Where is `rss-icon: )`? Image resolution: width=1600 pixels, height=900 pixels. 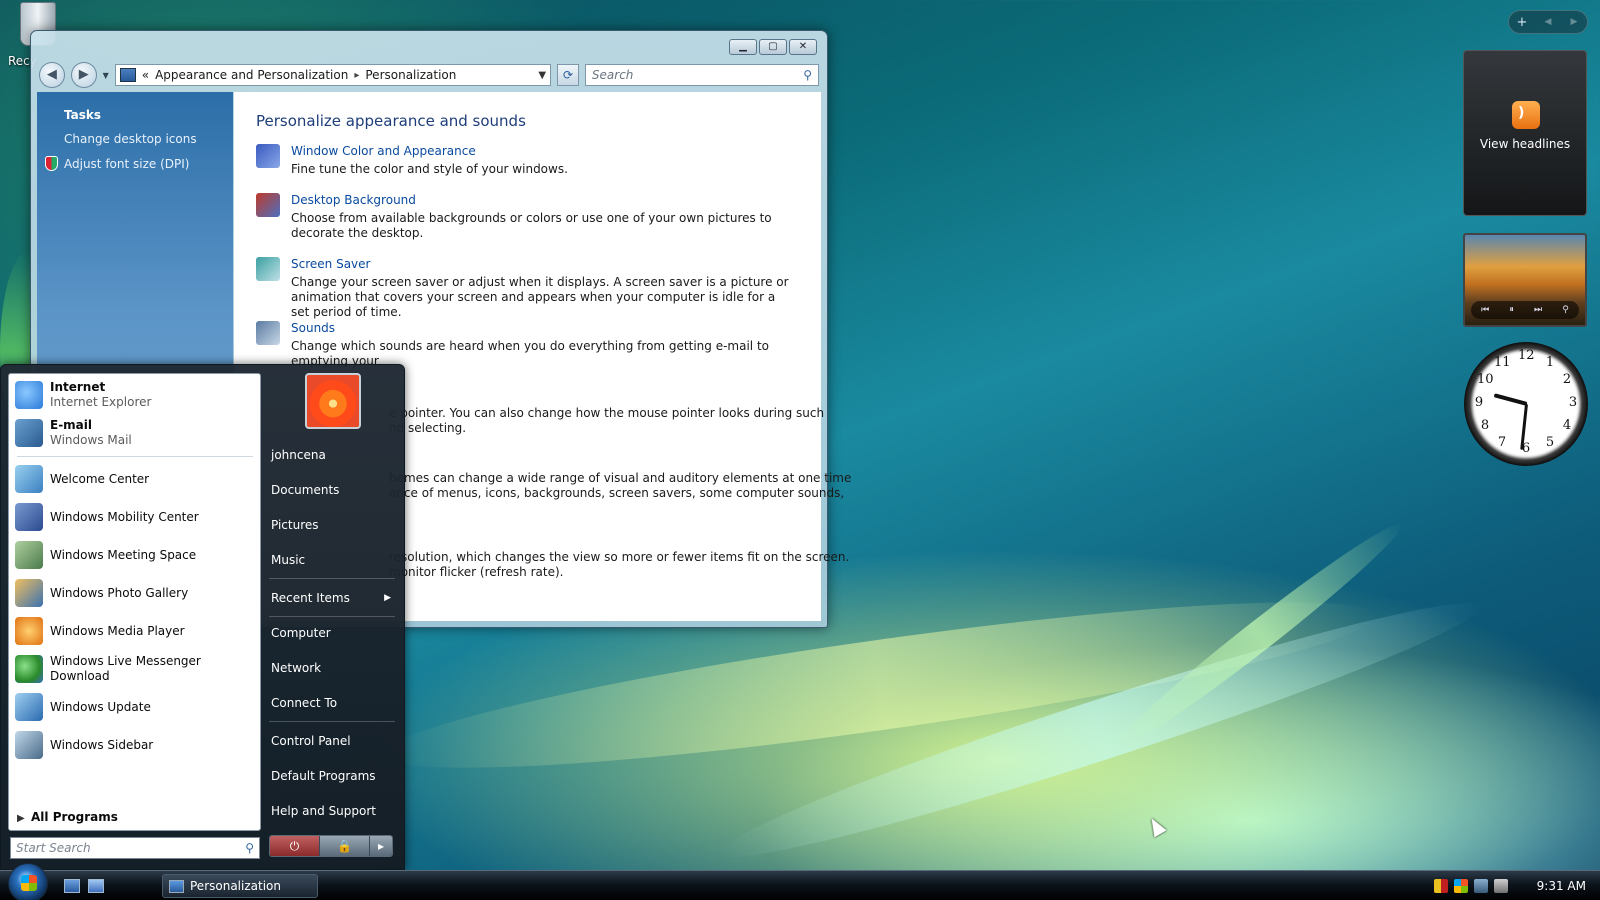 rss-icon: ) is located at coordinates (1526, 115).